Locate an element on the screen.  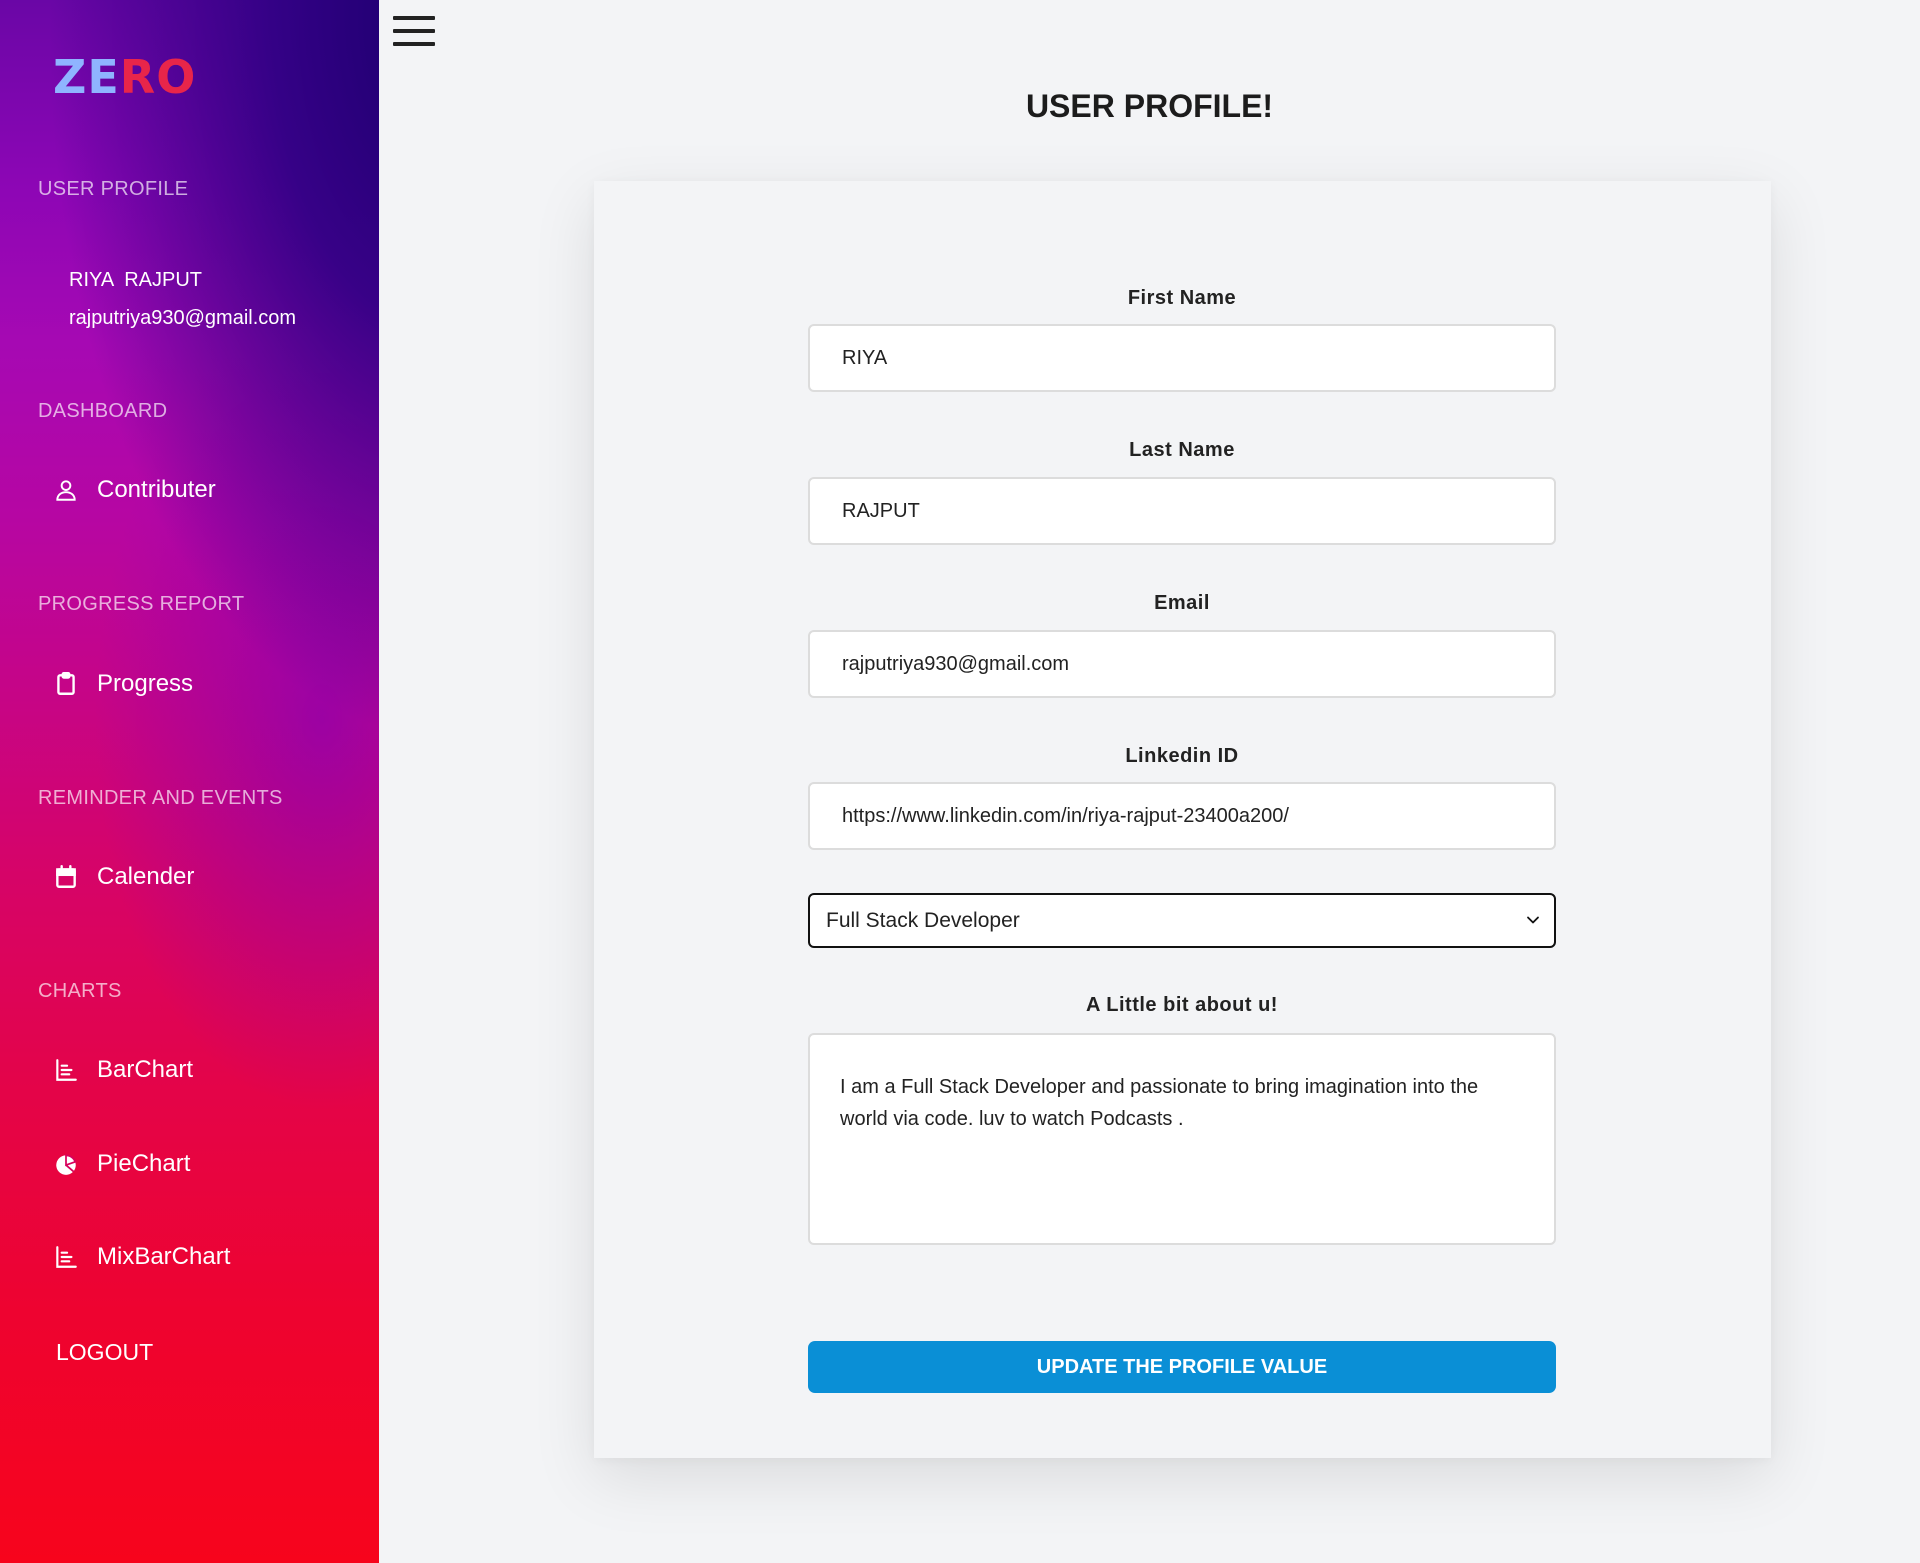
linkedin-field is located at coordinates (1182, 816).